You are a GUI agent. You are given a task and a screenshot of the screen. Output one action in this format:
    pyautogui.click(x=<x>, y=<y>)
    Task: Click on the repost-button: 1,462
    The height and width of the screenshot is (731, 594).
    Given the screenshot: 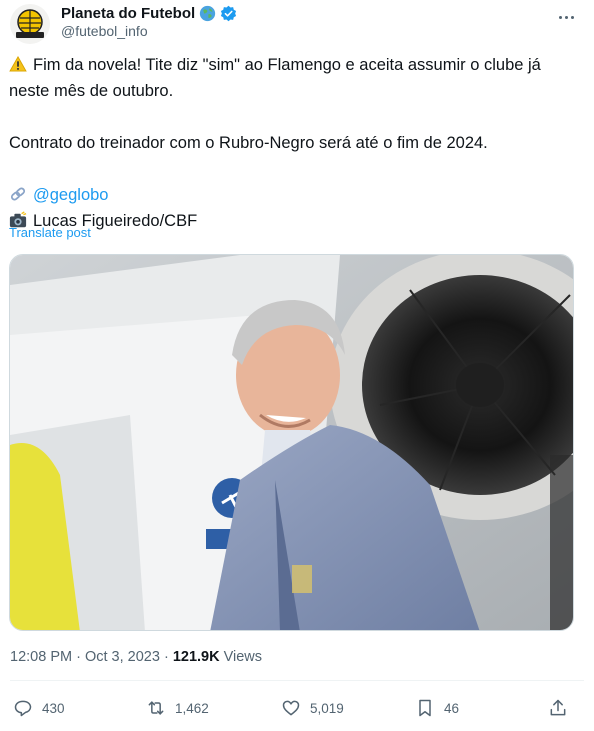 What is the action you would take?
    pyautogui.click(x=177, y=708)
    